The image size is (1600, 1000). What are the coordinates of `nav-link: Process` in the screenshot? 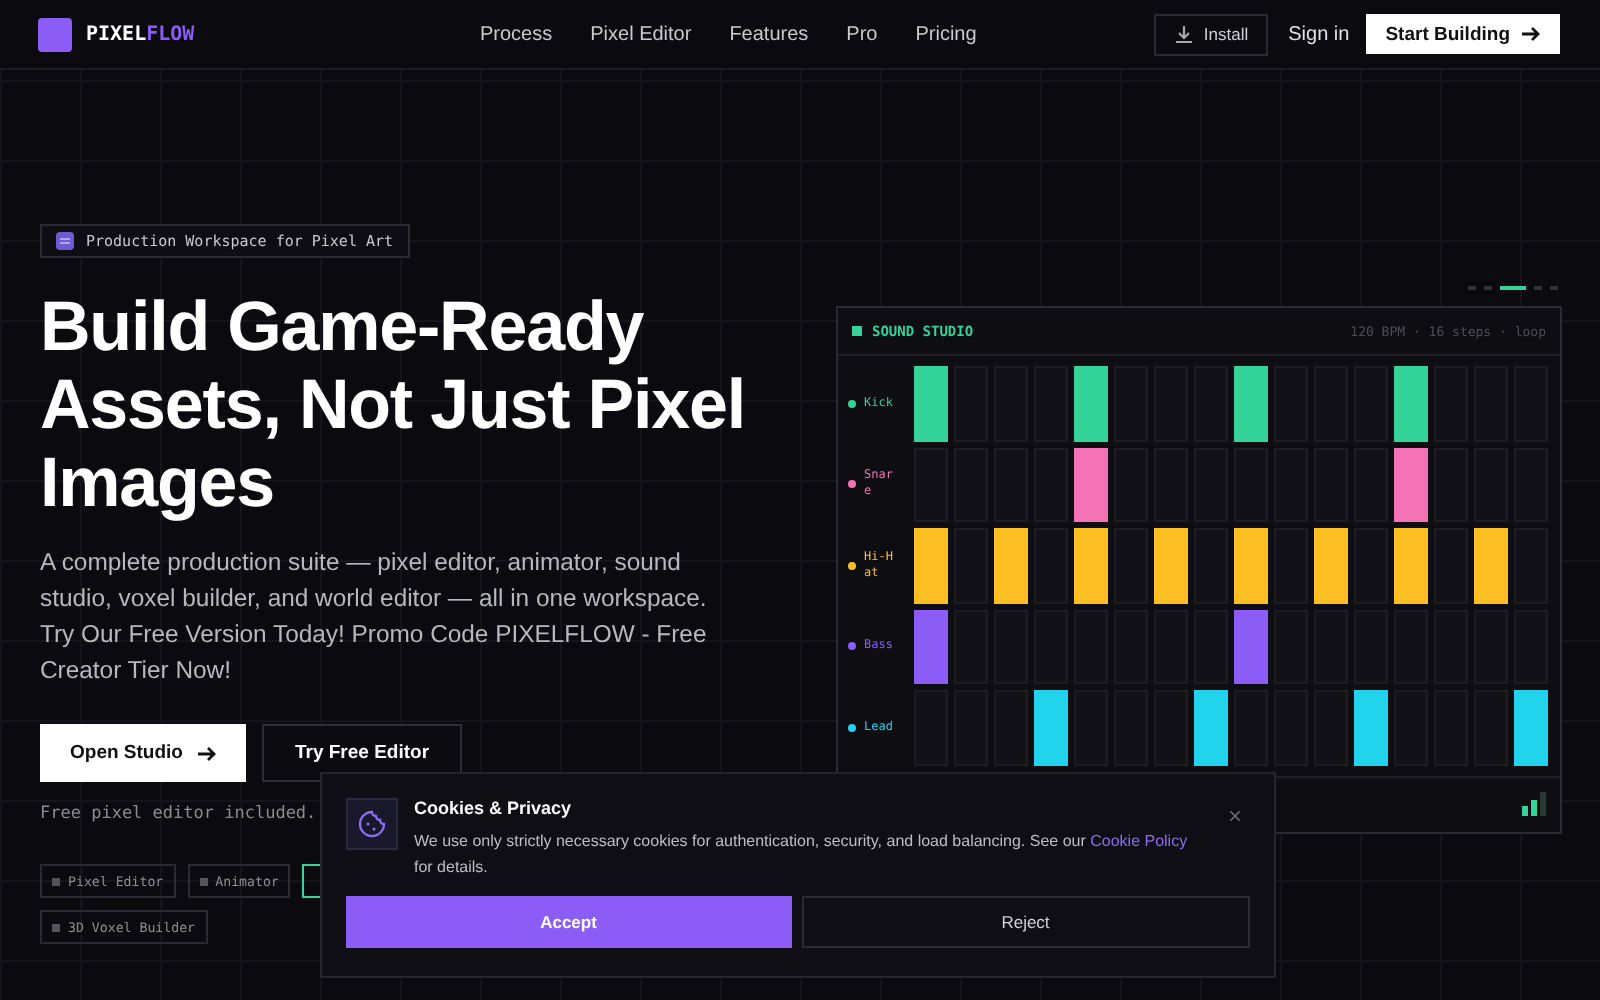 It's located at (516, 34).